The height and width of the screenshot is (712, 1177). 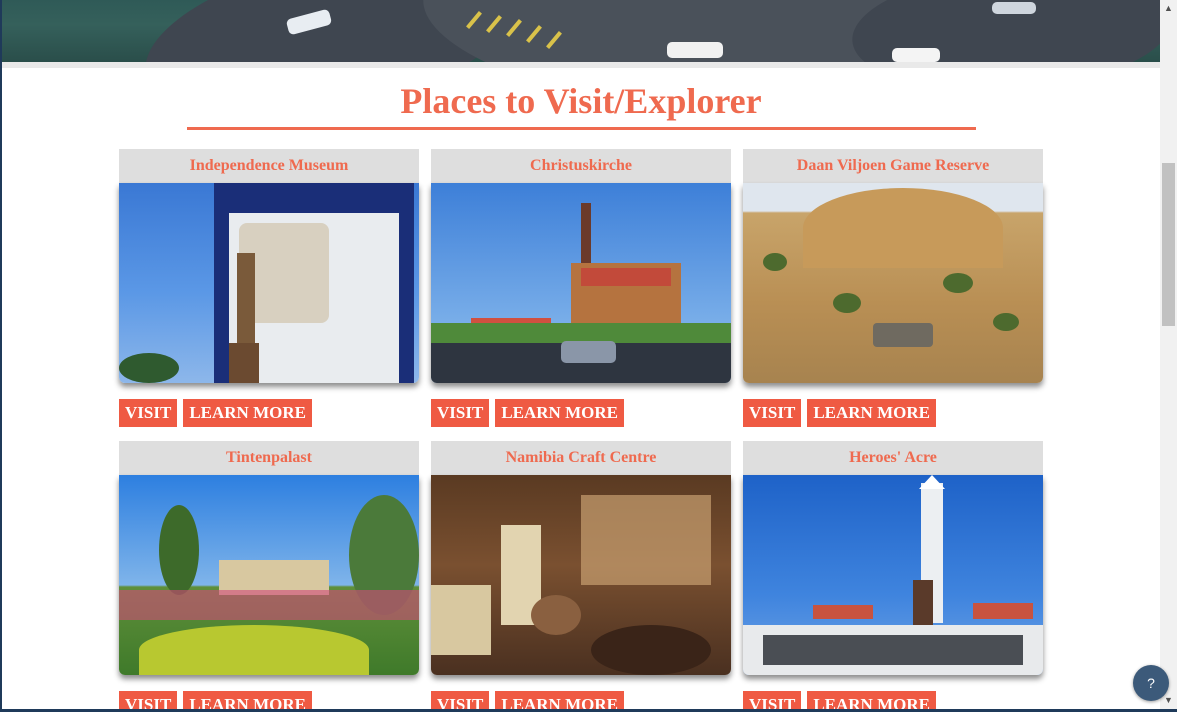 I want to click on place-card-title: Heroes' Acre, so click(x=893, y=458).